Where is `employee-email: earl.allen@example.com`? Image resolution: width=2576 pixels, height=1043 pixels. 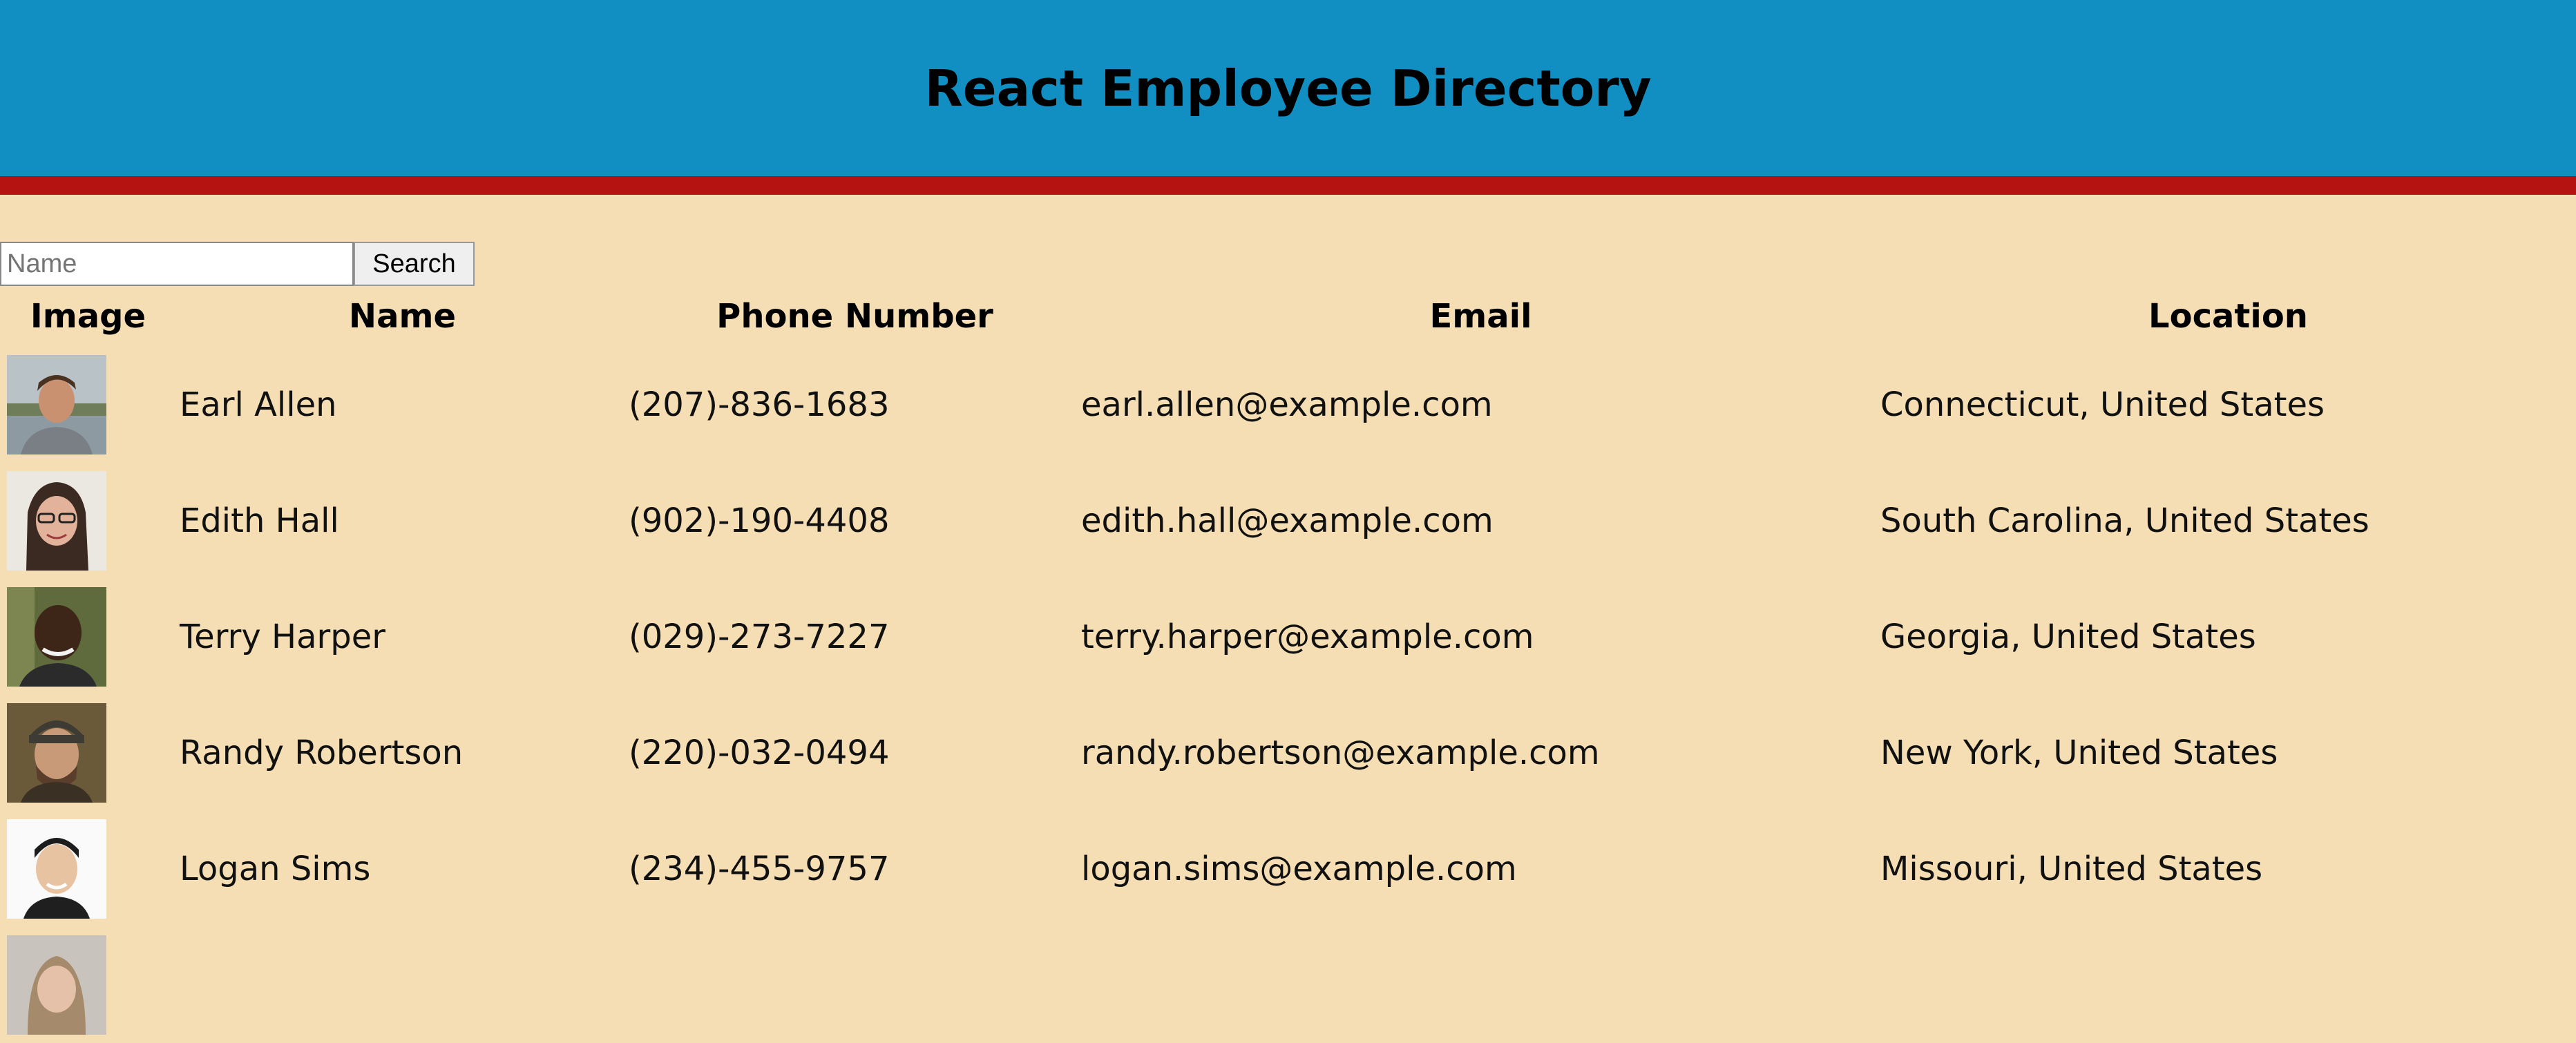 employee-email: earl.allen@example.com is located at coordinates (1287, 405).